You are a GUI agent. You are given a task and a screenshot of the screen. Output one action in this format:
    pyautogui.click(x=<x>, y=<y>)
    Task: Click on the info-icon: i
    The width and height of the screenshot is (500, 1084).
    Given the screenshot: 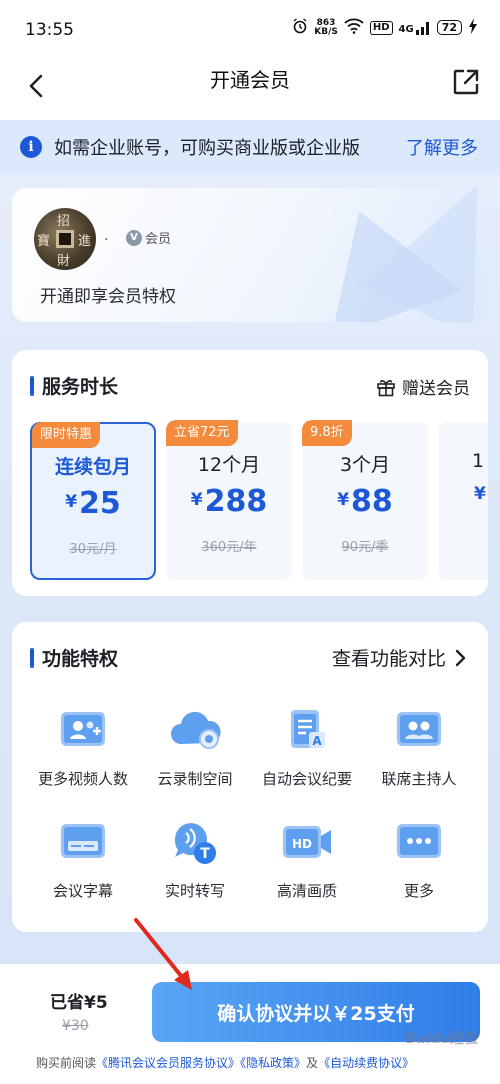 What is the action you would take?
    pyautogui.click(x=31, y=147)
    